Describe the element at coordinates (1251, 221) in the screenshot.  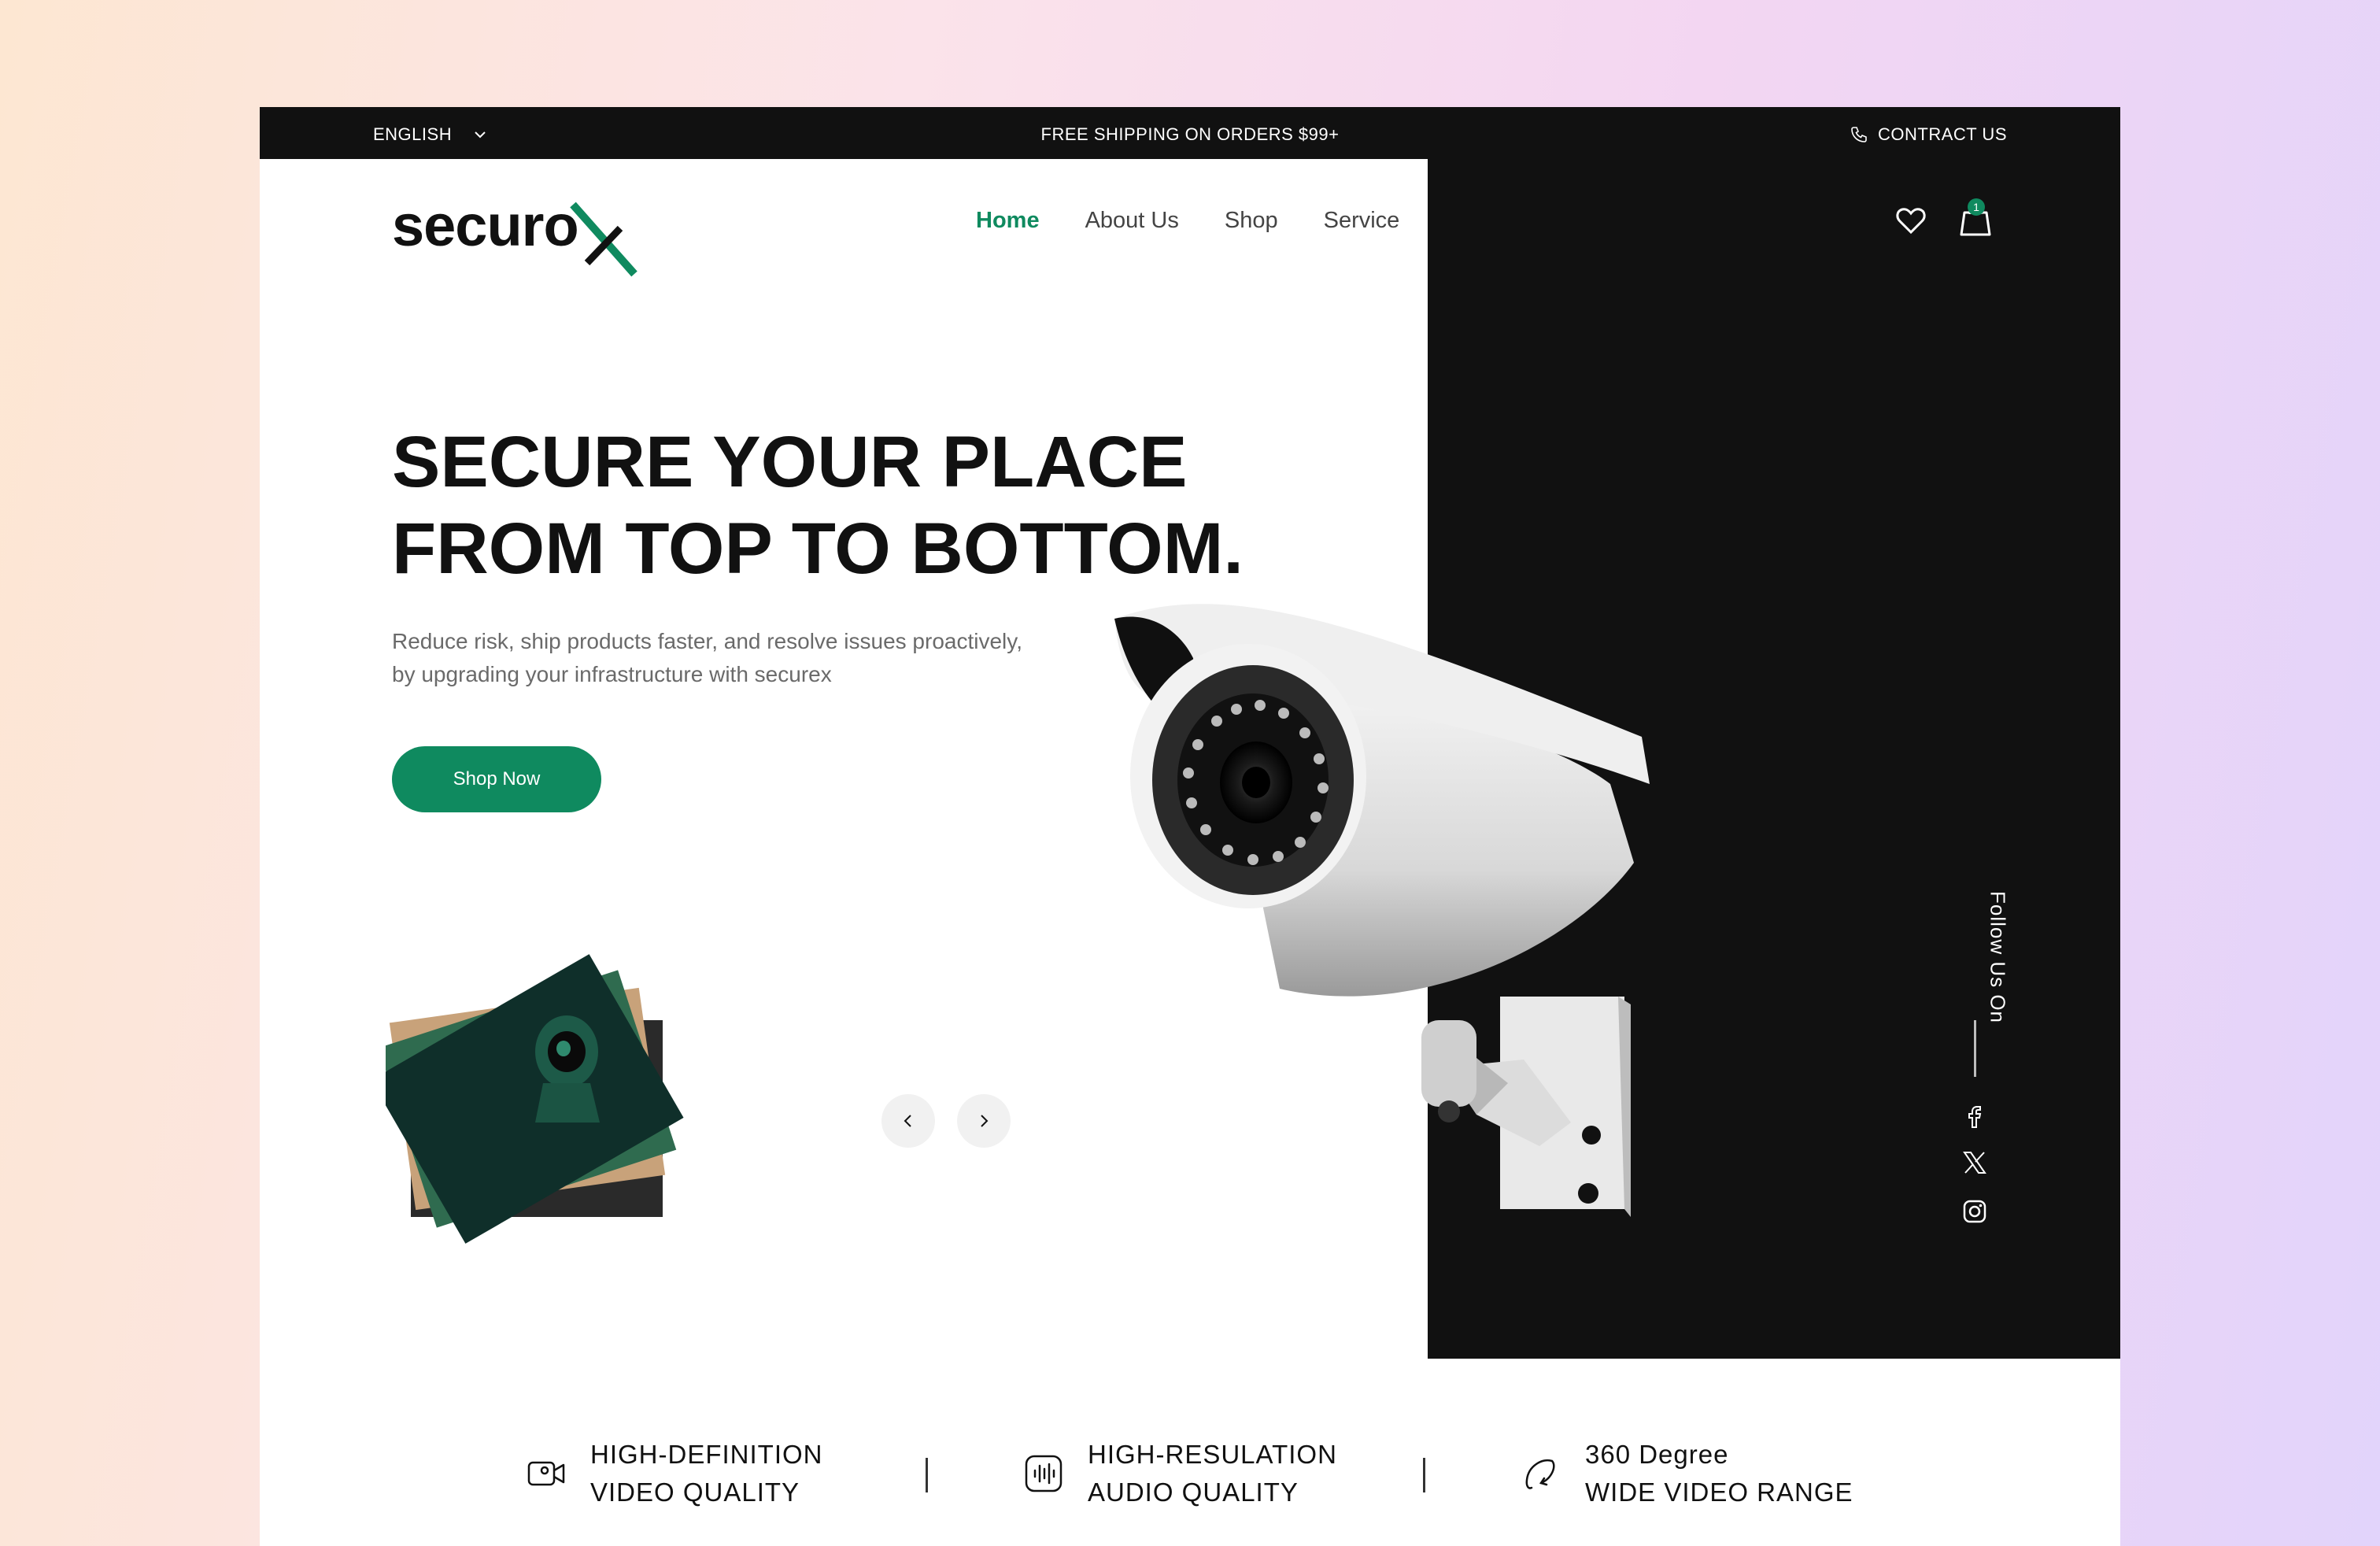
I see `nav-shop: Shop` at that location.